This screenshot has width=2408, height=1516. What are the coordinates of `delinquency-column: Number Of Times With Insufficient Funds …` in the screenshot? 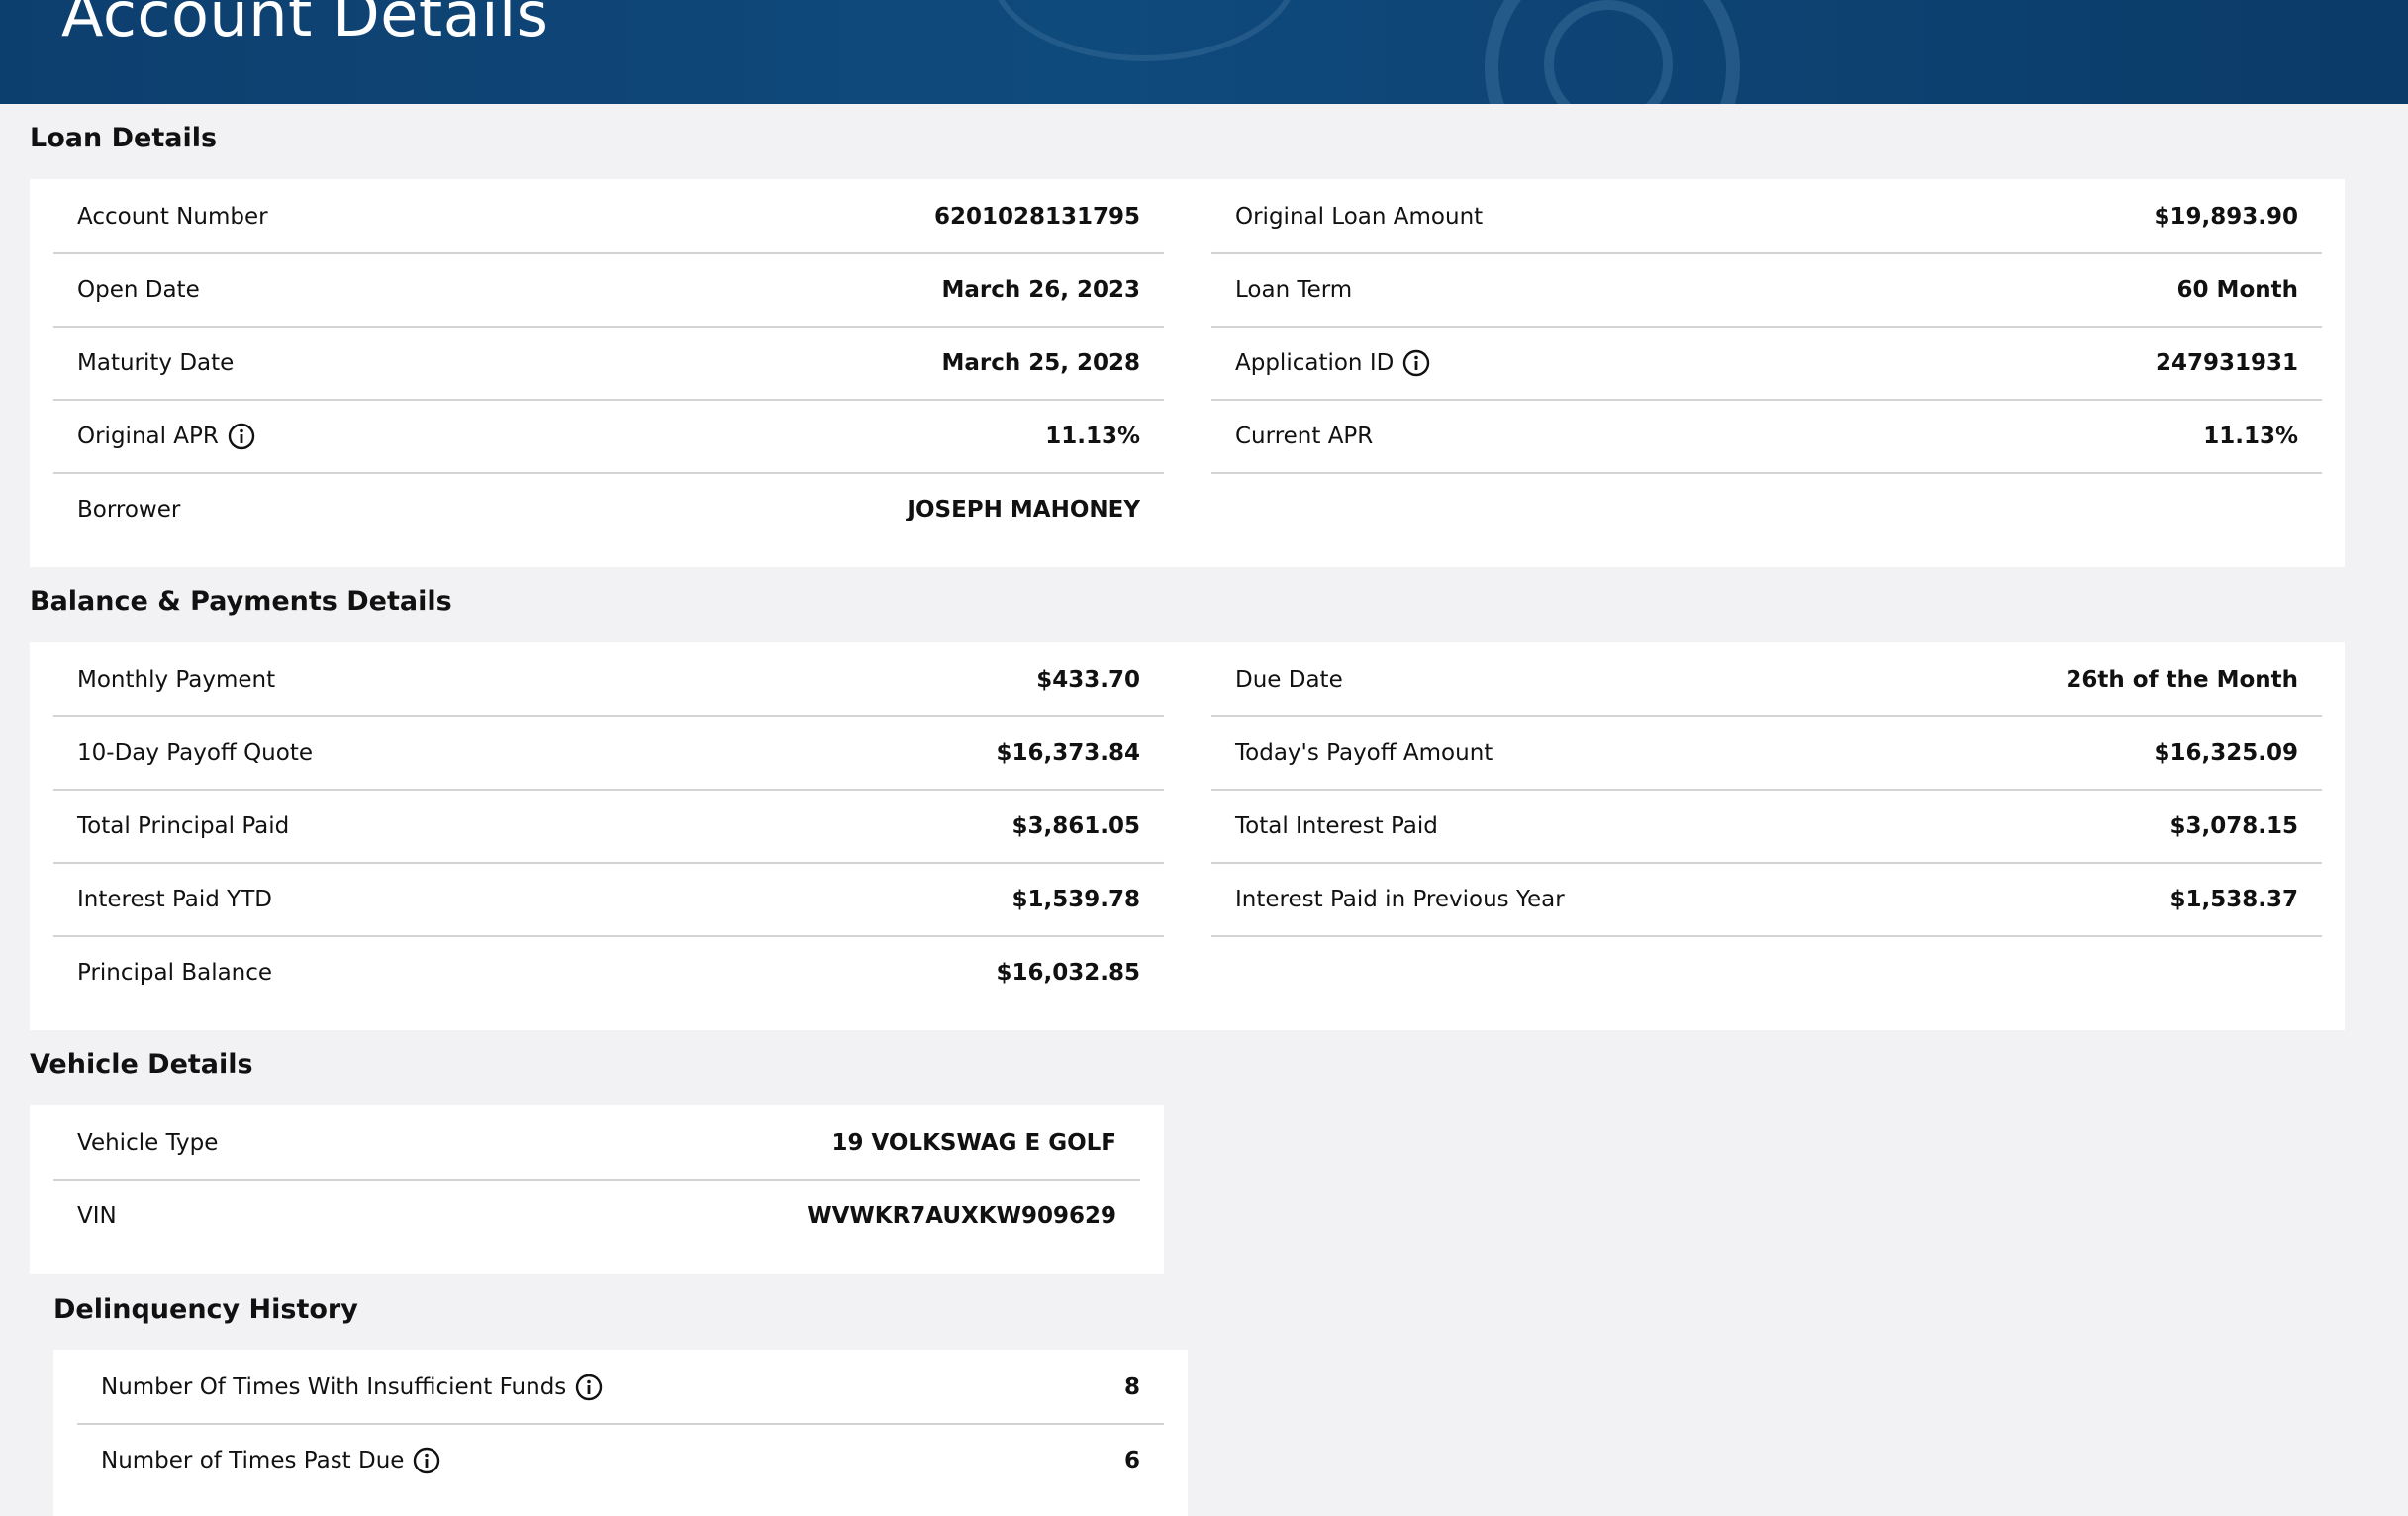 It's located at (620, 1434).